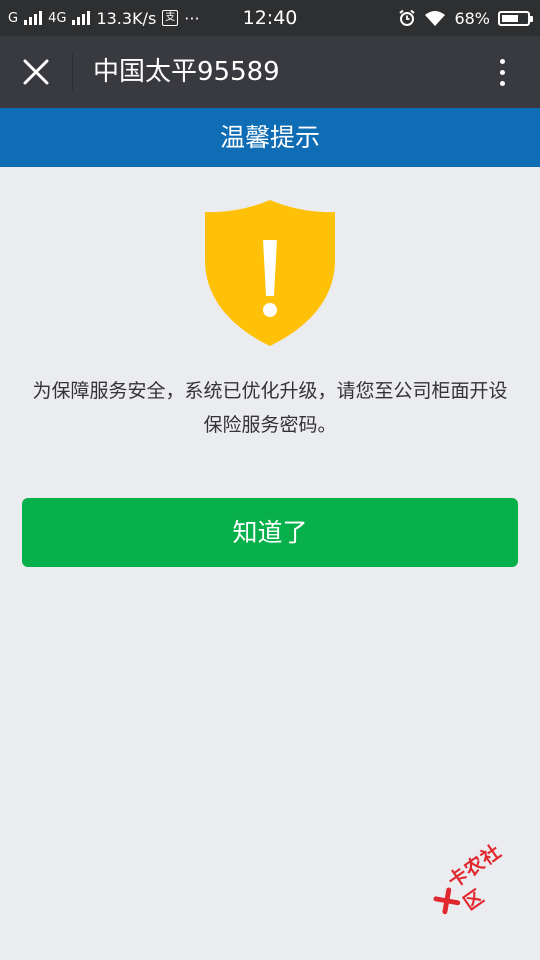 The width and height of the screenshot is (540, 960). What do you see at coordinates (270, 137) in the screenshot?
I see `notice-header: 温馨提示` at bounding box center [270, 137].